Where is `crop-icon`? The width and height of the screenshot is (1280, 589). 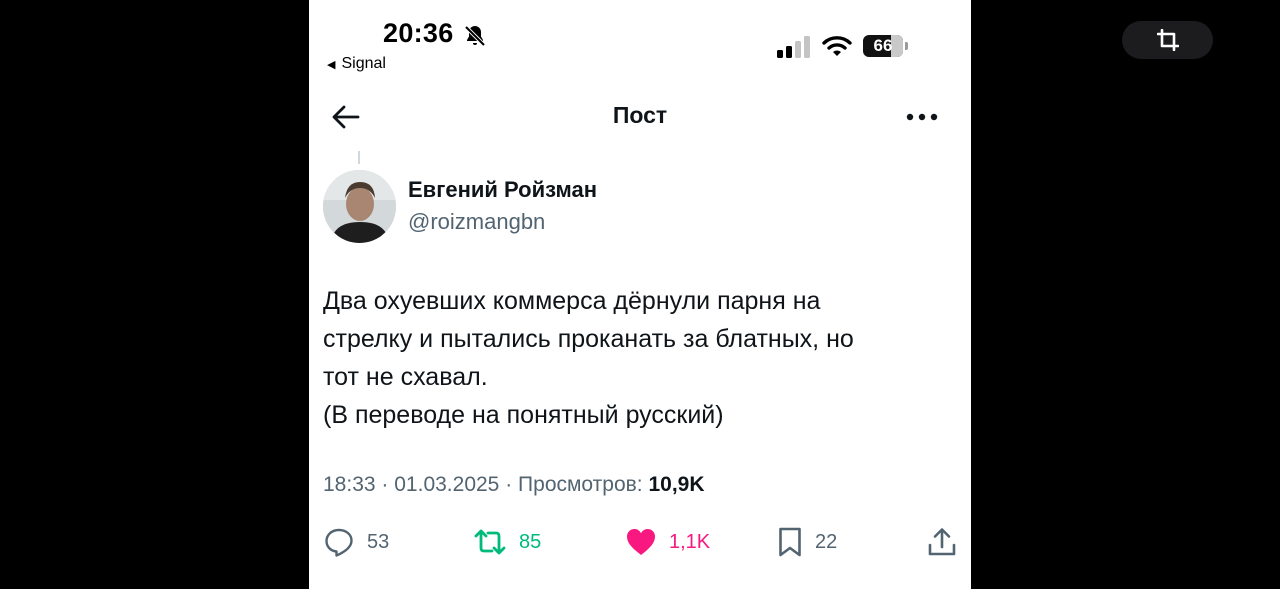
crop-icon is located at coordinates (1167, 40).